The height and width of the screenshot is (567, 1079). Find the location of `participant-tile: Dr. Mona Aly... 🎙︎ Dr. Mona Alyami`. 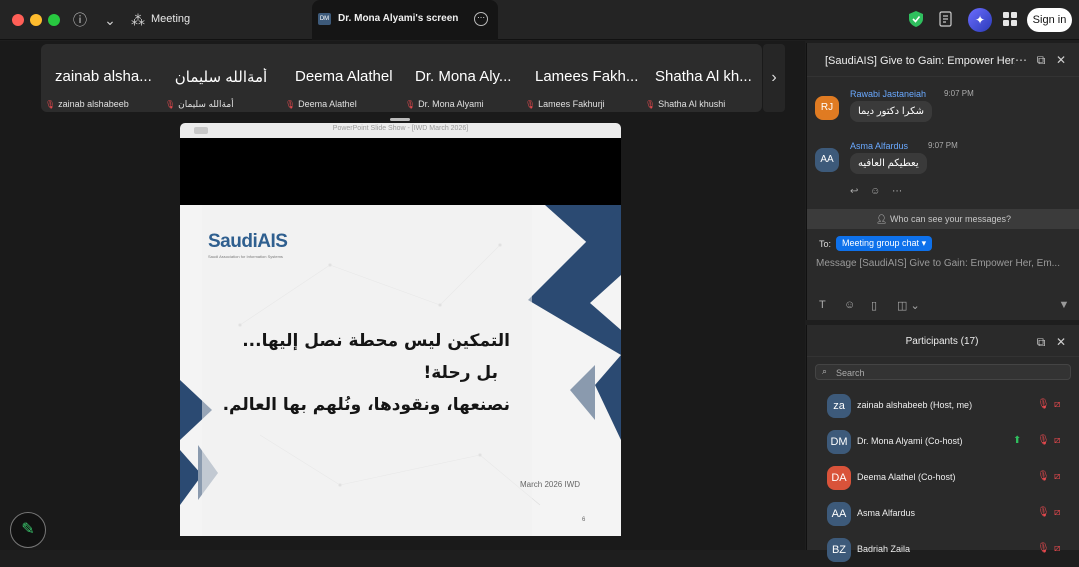

participant-tile: Dr. Mona Aly... 🎙︎ Dr. Mona Alyami is located at coordinates (461, 78).